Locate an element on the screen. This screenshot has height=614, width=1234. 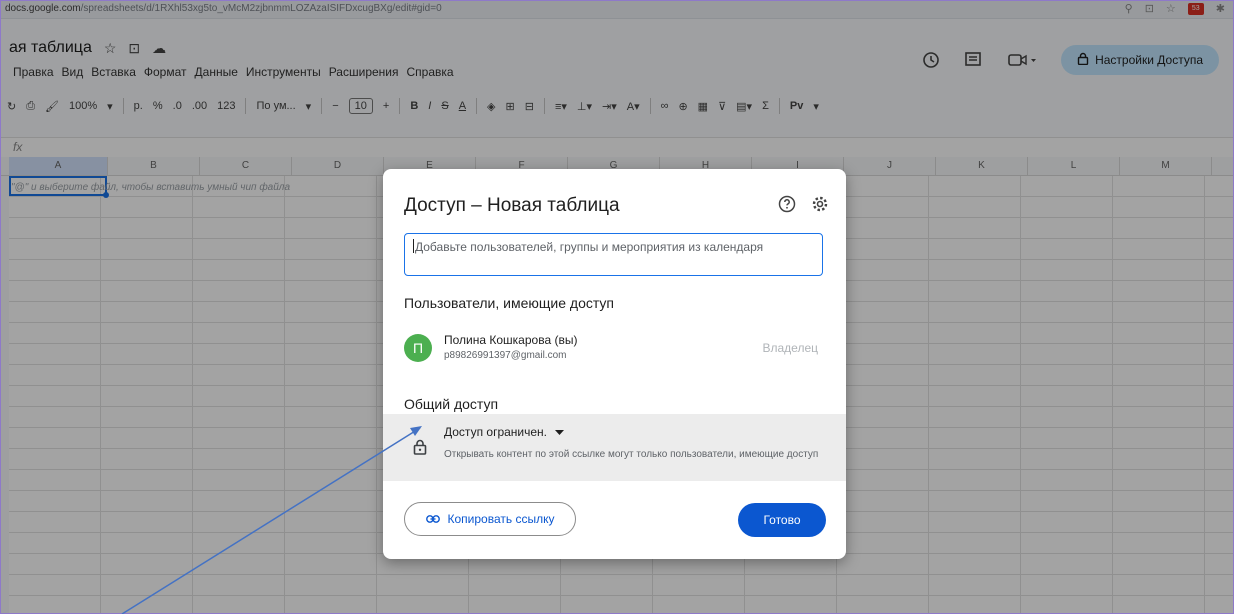
access-level-dropdown: Доступ ограничен. is located at coordinates (504, 432).